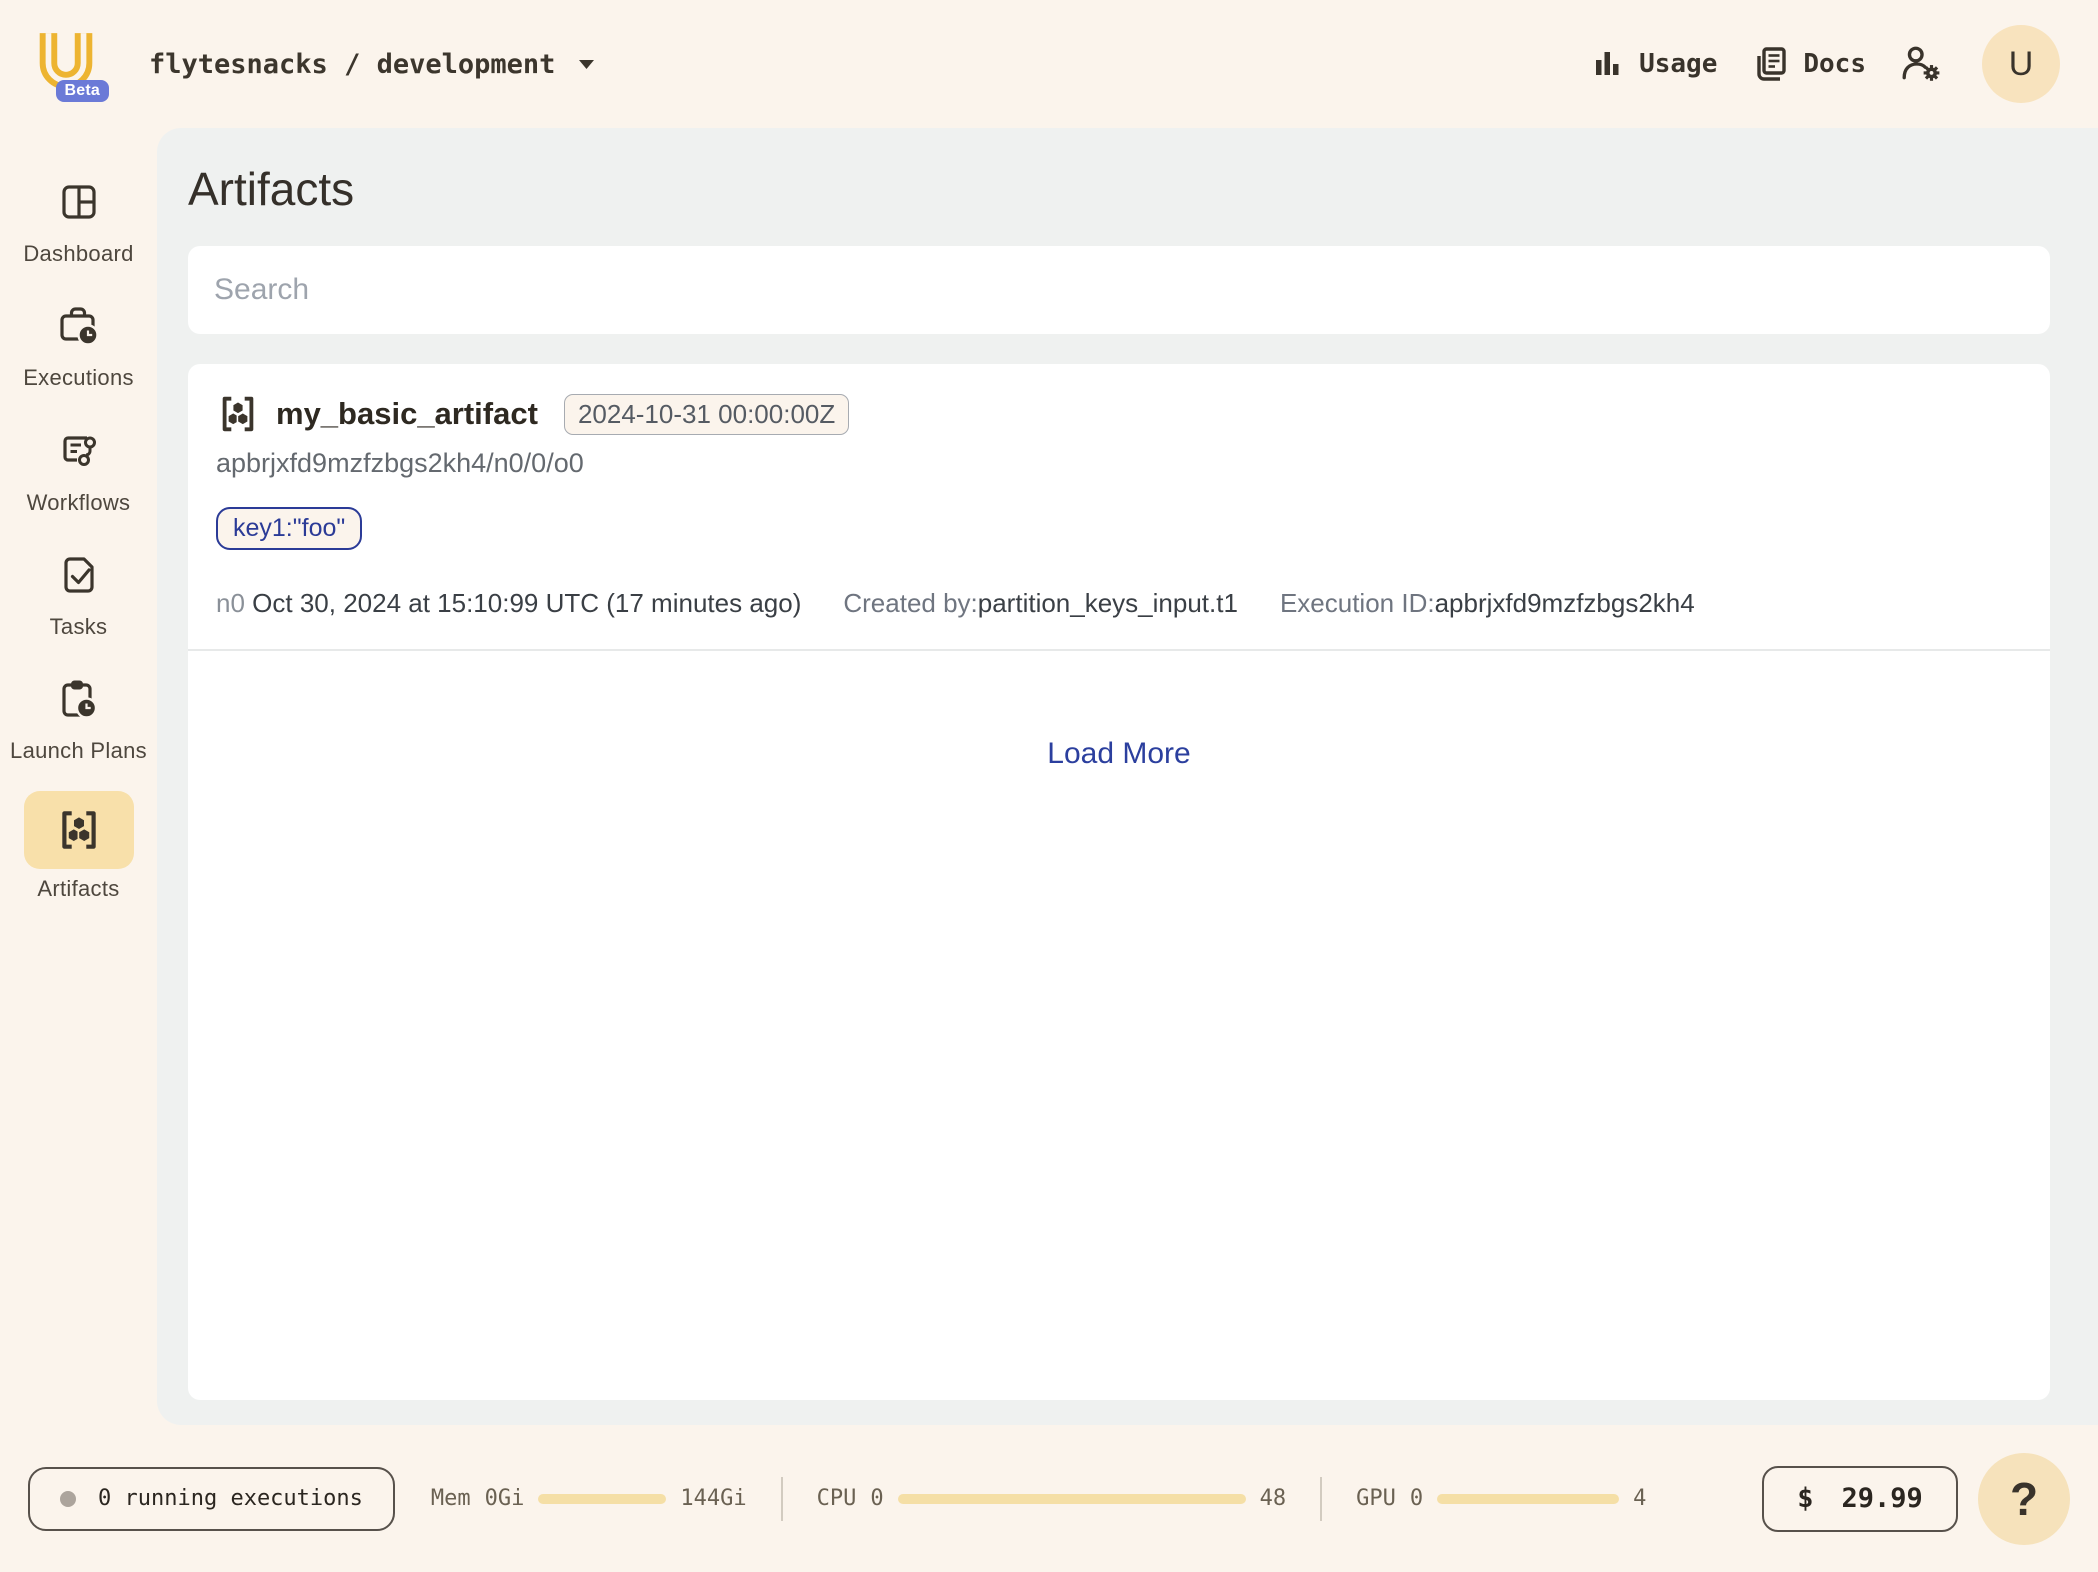  I want to click on cpu-usage: CPU 0 48, so click(1052, 1498).